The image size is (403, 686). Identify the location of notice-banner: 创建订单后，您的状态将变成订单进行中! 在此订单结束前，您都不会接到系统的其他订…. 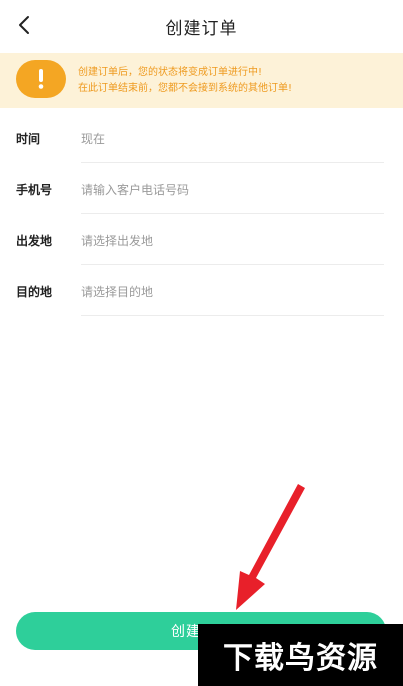
(201, 80).